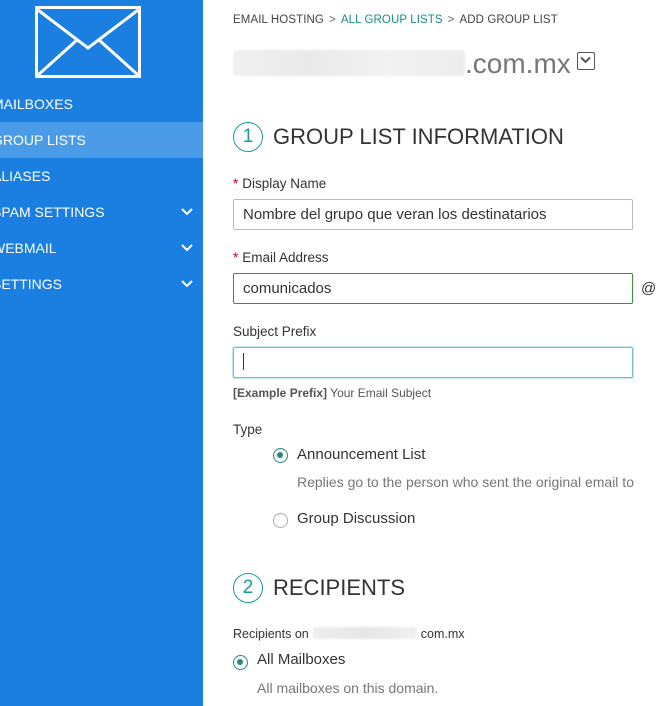  Describe the element at coordinates (348, 688) in the screenshot. I see `all-mailboxes-description: All mailboxes on this domain.` at that location.